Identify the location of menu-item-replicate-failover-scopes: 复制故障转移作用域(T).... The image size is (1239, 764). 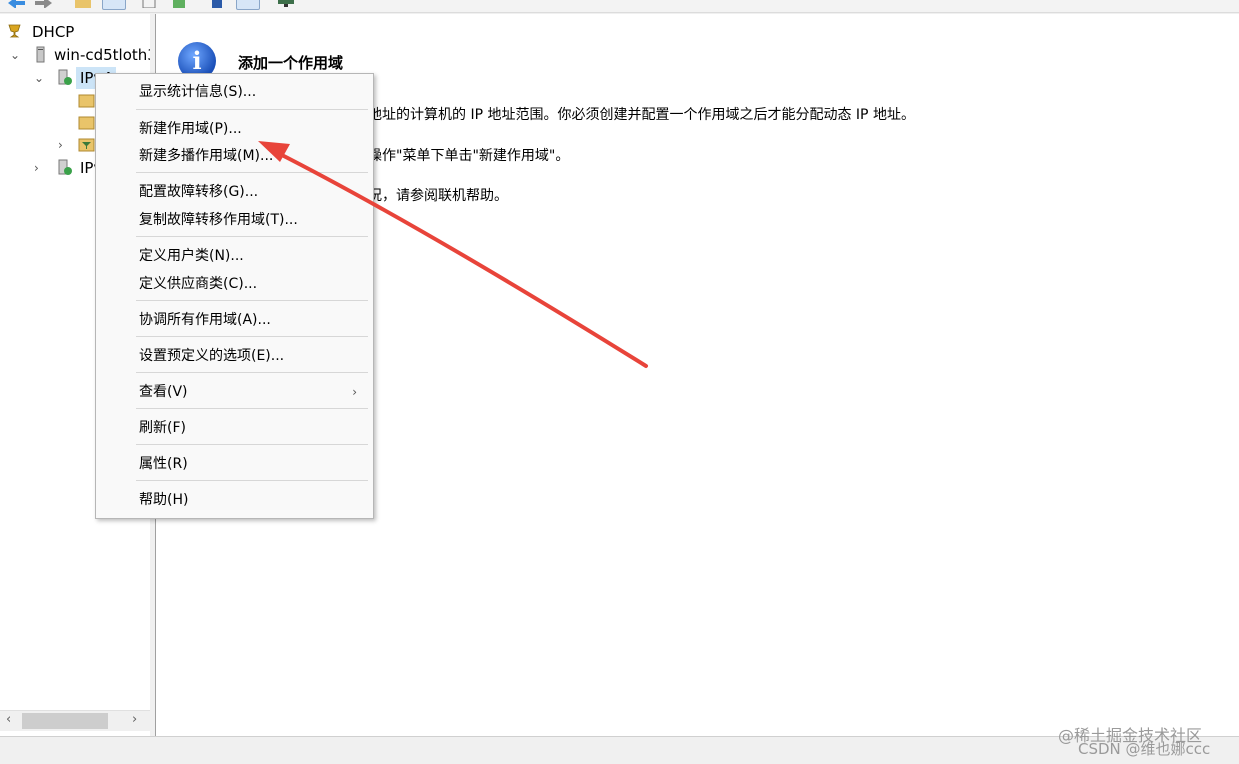
(234, 220).